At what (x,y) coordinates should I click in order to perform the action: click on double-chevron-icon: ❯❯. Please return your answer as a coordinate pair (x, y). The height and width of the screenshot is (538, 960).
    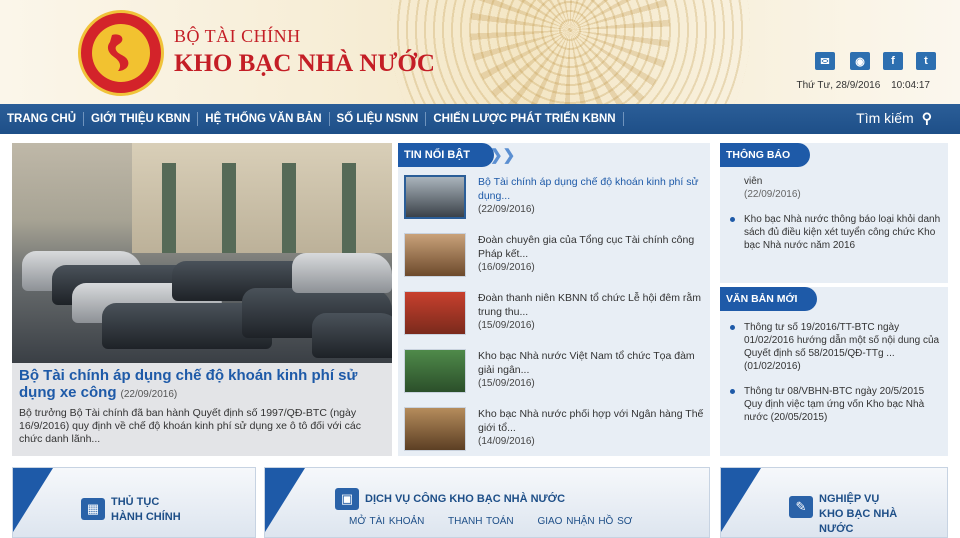
    Looking at the image, I should click on (503, 155).